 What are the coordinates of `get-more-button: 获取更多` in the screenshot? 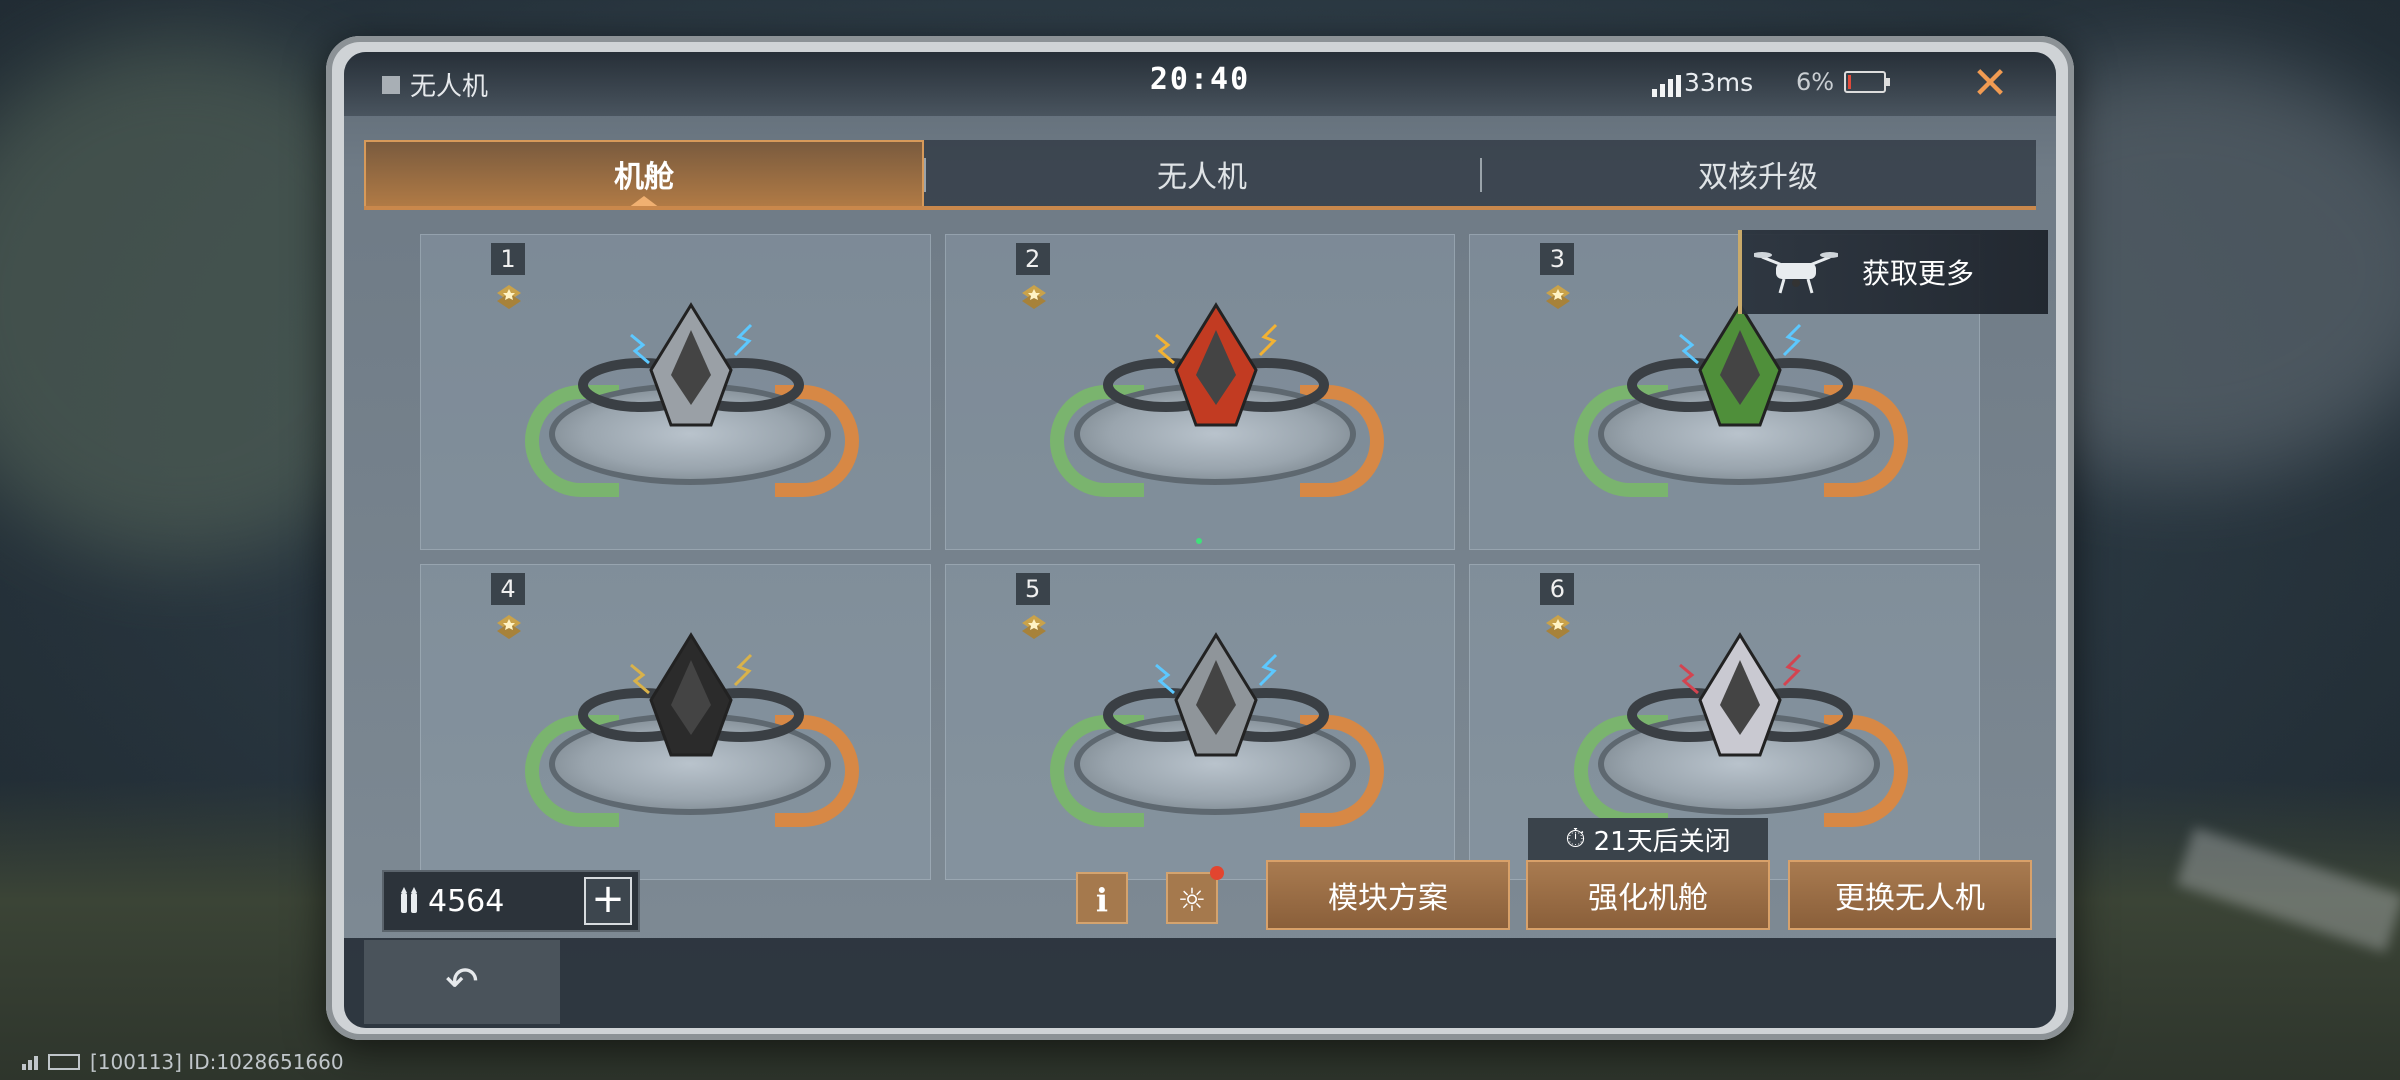 It's located at (1893, 272).